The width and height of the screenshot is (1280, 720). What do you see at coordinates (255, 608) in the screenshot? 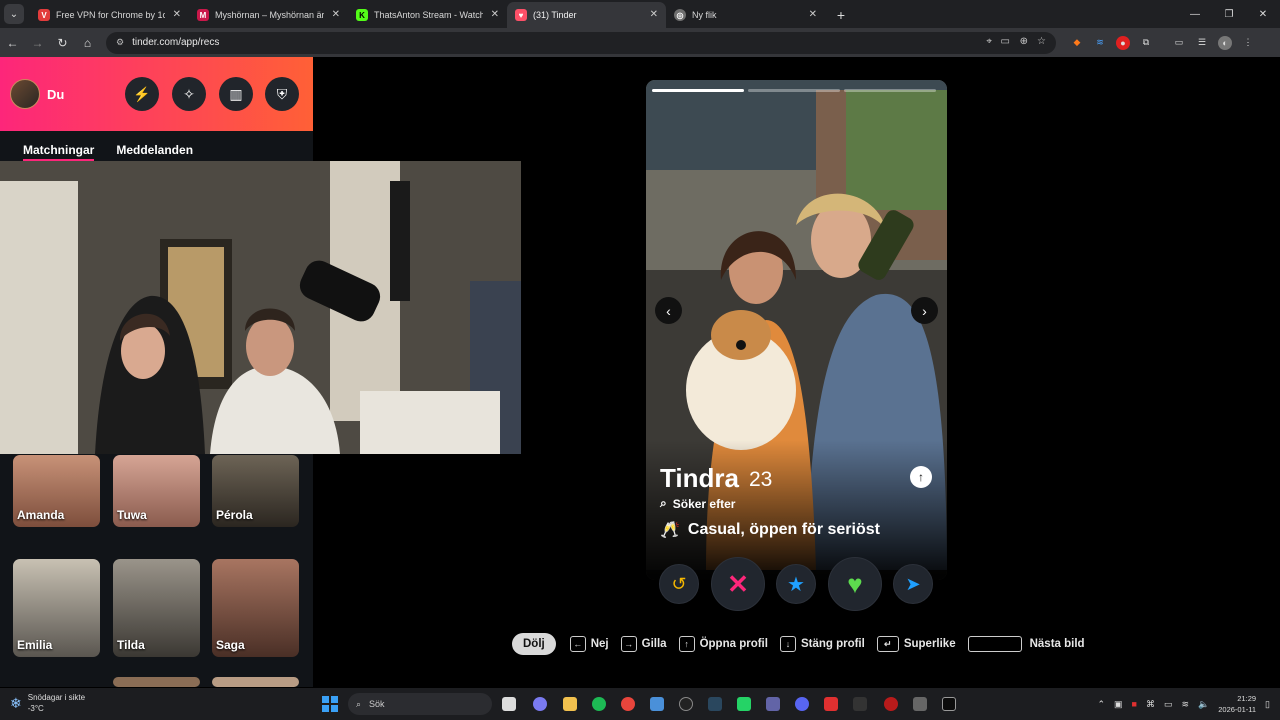
I see `match-card: Saga` at bounding box center [255, 608].